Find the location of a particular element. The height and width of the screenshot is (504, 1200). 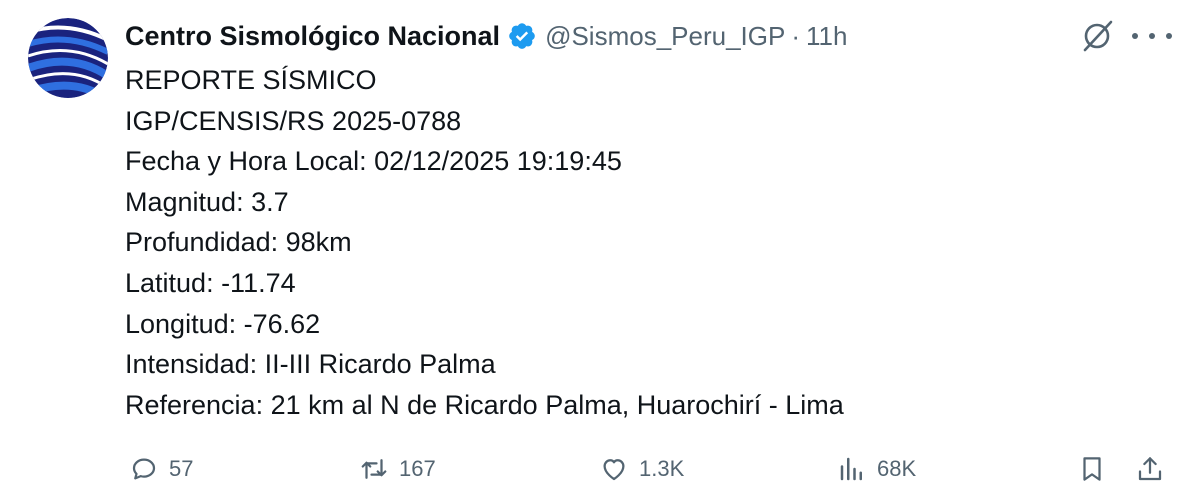

igp-logo-icon is located at coordinates (68, 58).